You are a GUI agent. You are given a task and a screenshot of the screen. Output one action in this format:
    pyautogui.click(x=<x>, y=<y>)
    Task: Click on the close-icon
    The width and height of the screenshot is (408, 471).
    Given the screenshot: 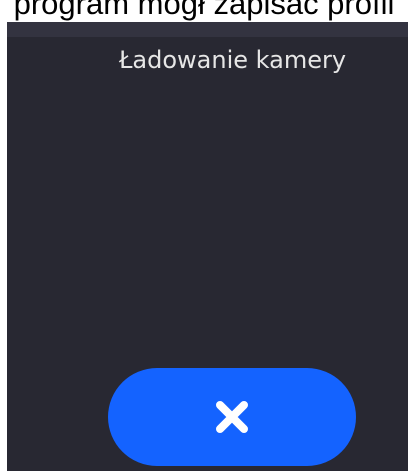 What is the action you would take?
    pyautogui.click(x=232, y=417)
    